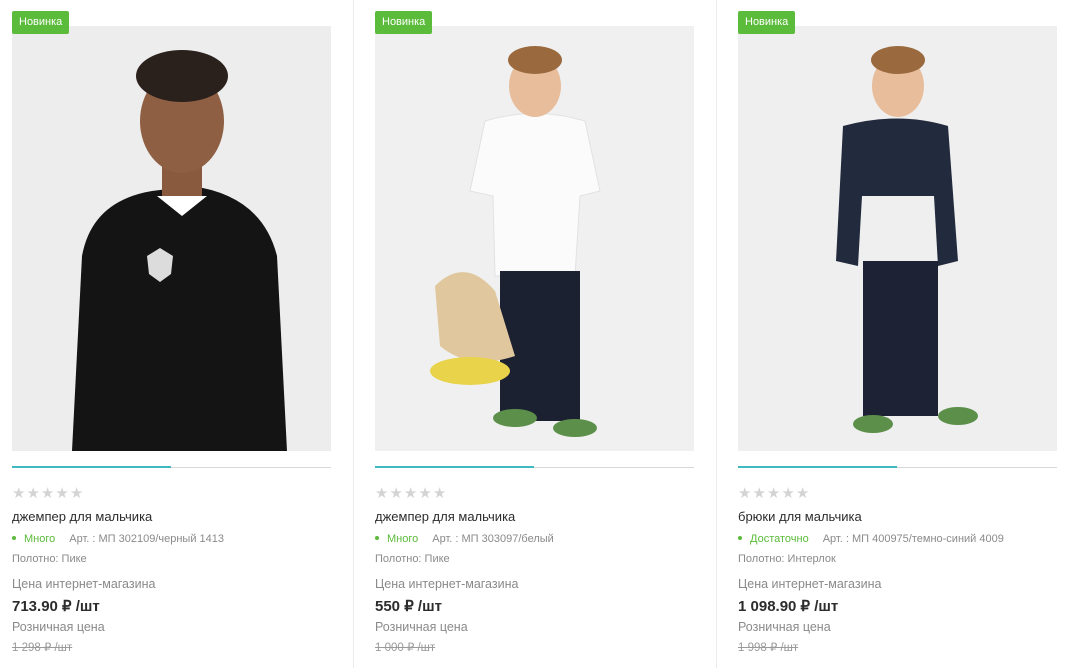 The width and height of the screenshot is (1076, 668). What do you see at coordinates (42, 648) in the screenshot?
I see `retail-price: 1 298 ₽ /шт` at bounding box center [42, 648].